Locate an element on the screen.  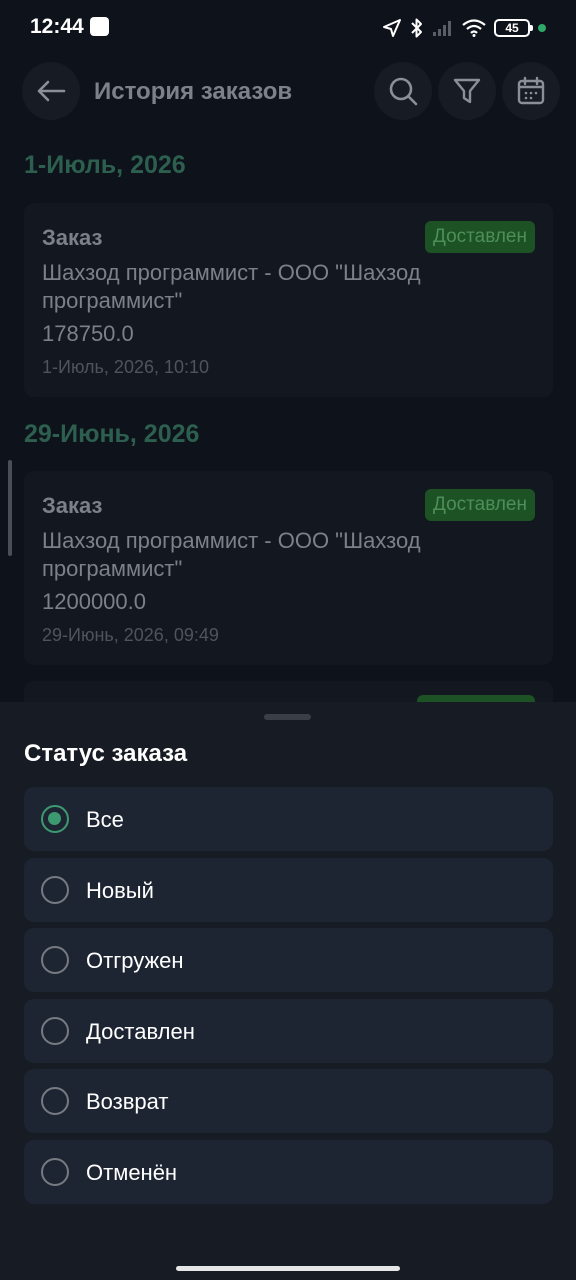
option-label: Новый is located at coordinates (120, 890).